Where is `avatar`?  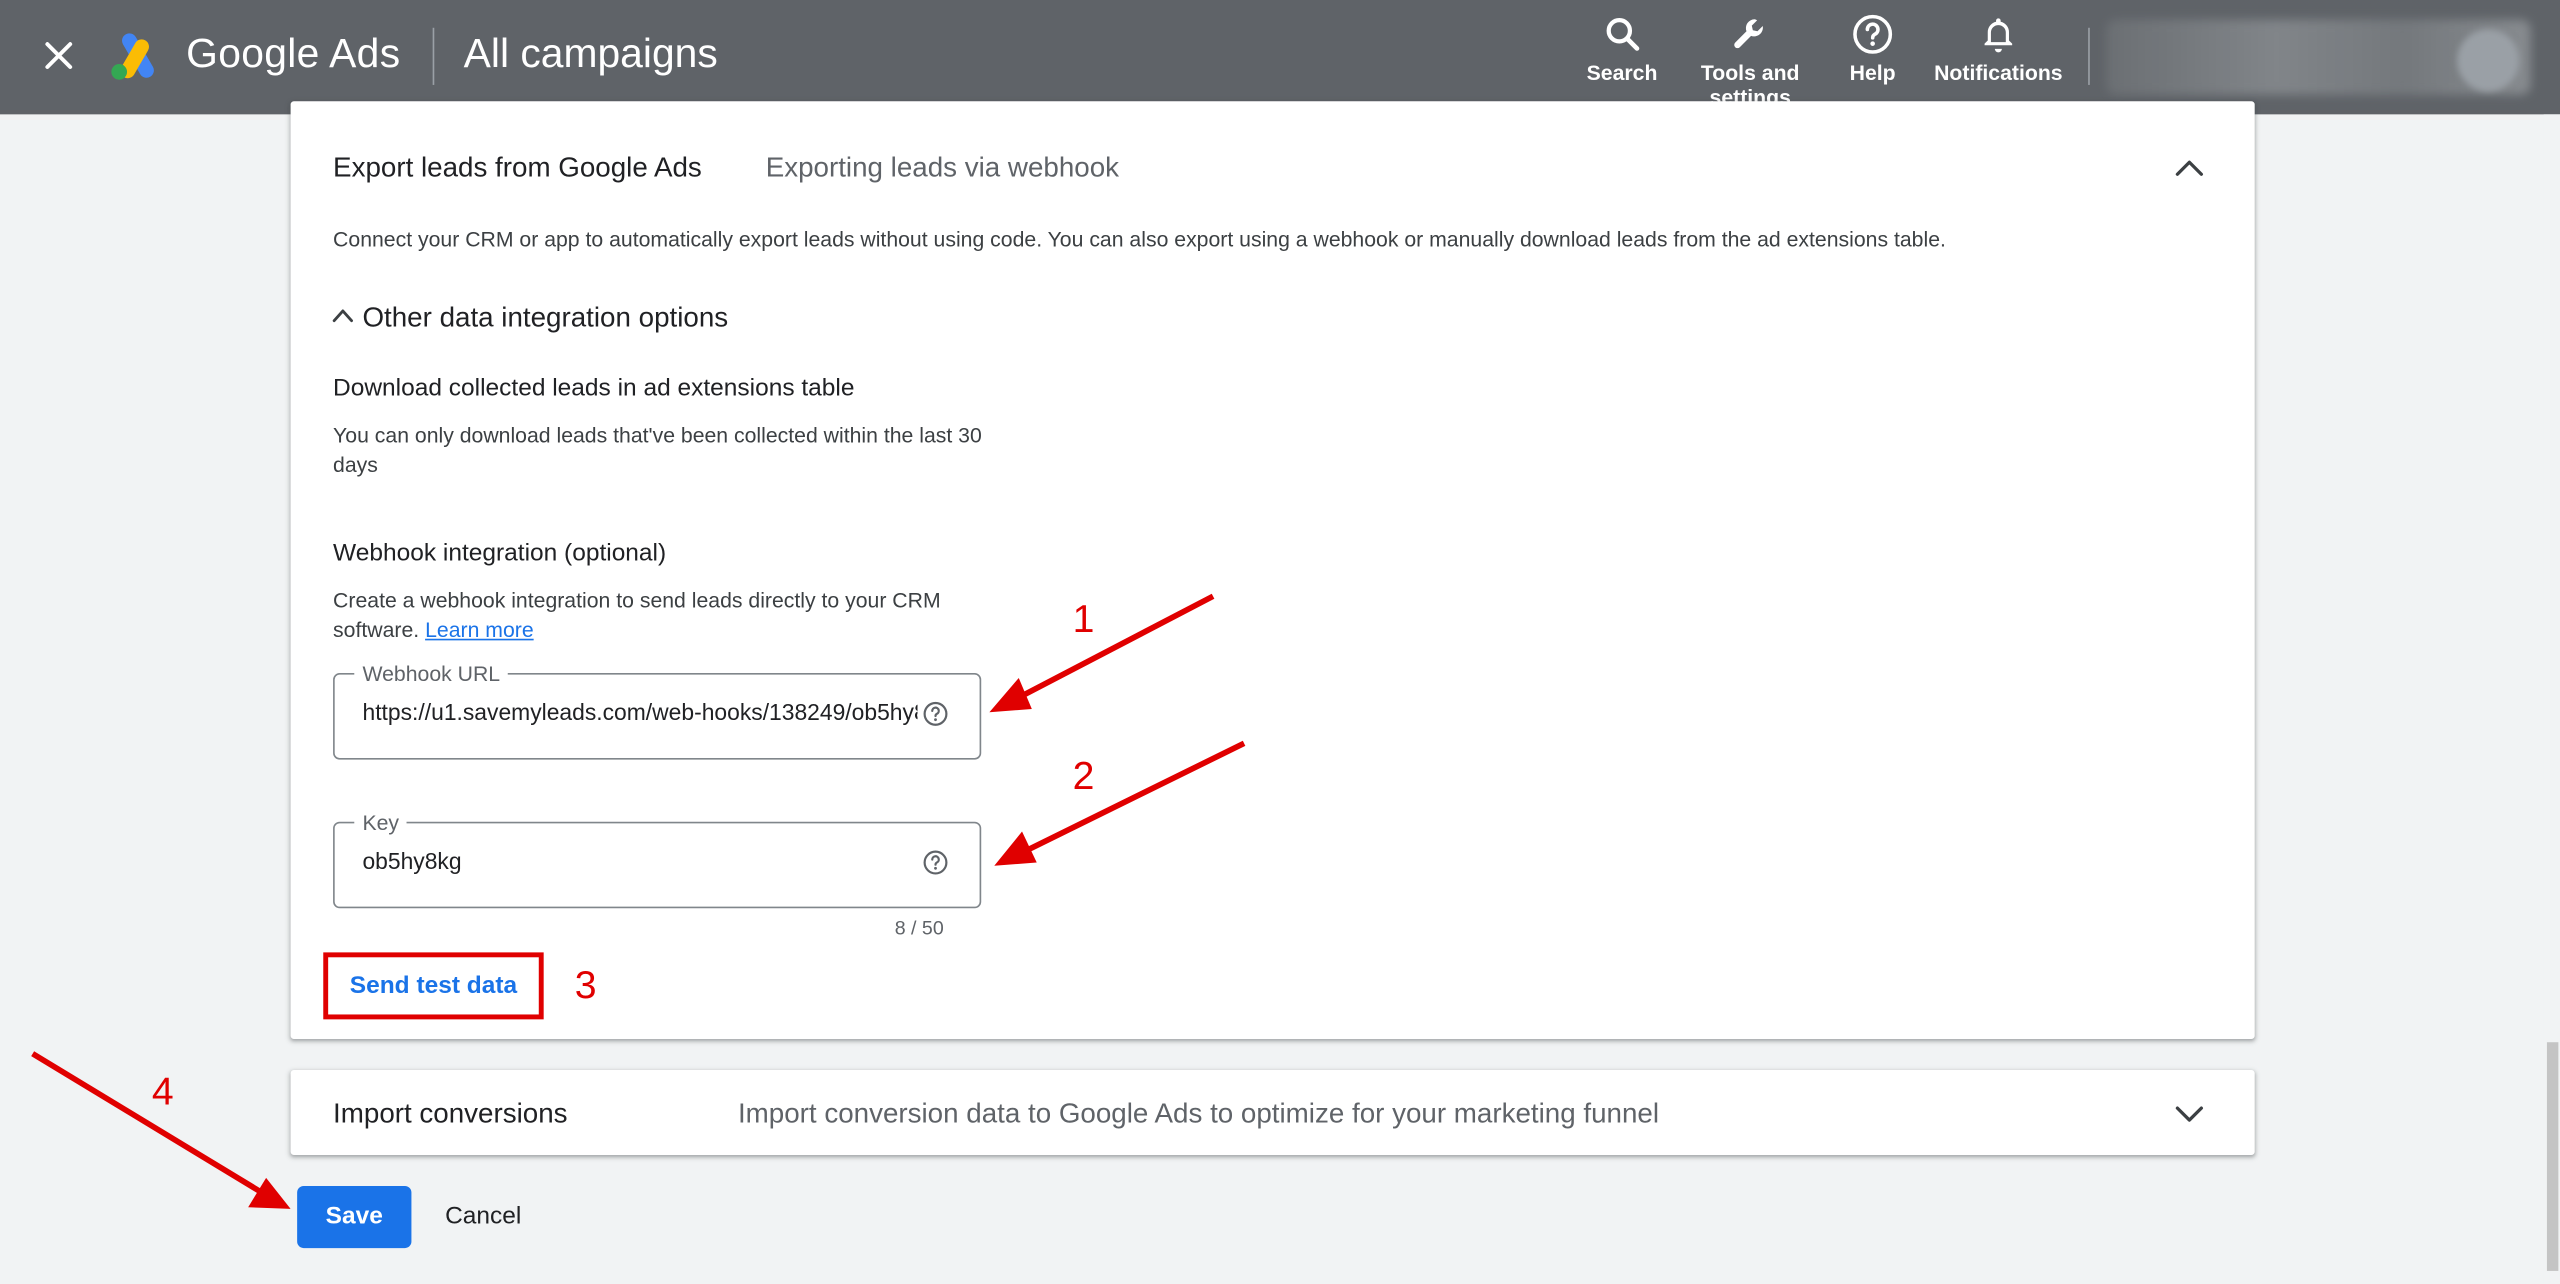 avatar is located at coordinates (2488, 60).